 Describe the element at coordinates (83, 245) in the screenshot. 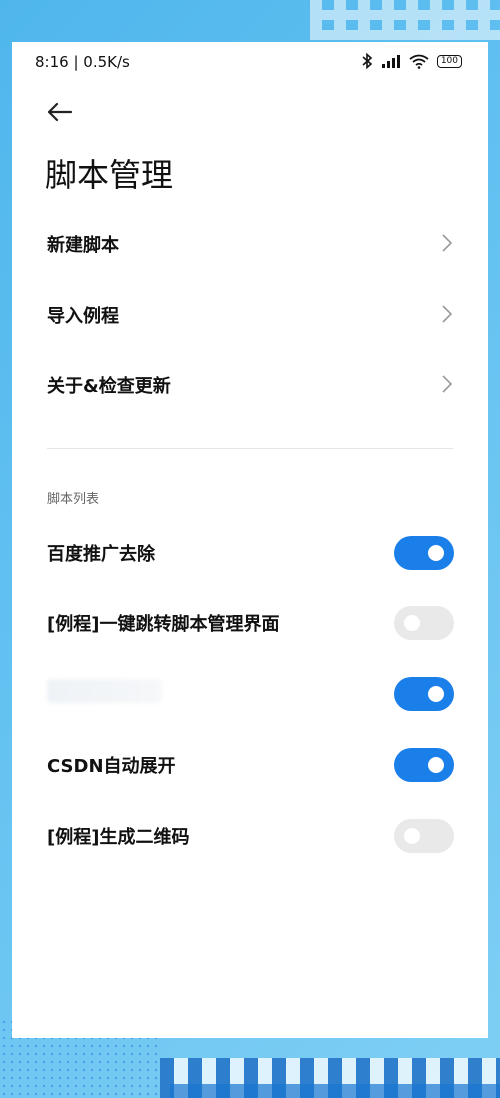

I see `menu-item-label: 新建脚本` at that location.